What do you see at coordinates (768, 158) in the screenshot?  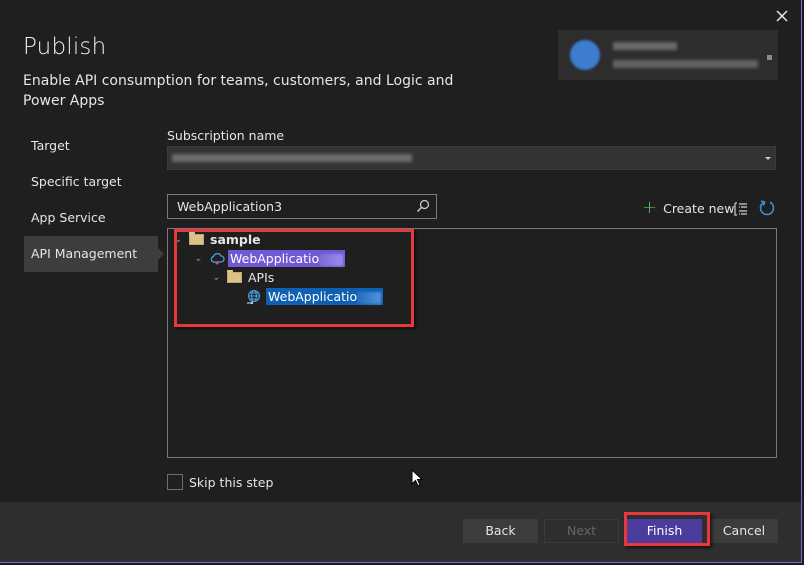 I see `chevron-down-icon` at bounding box center [768, 158].